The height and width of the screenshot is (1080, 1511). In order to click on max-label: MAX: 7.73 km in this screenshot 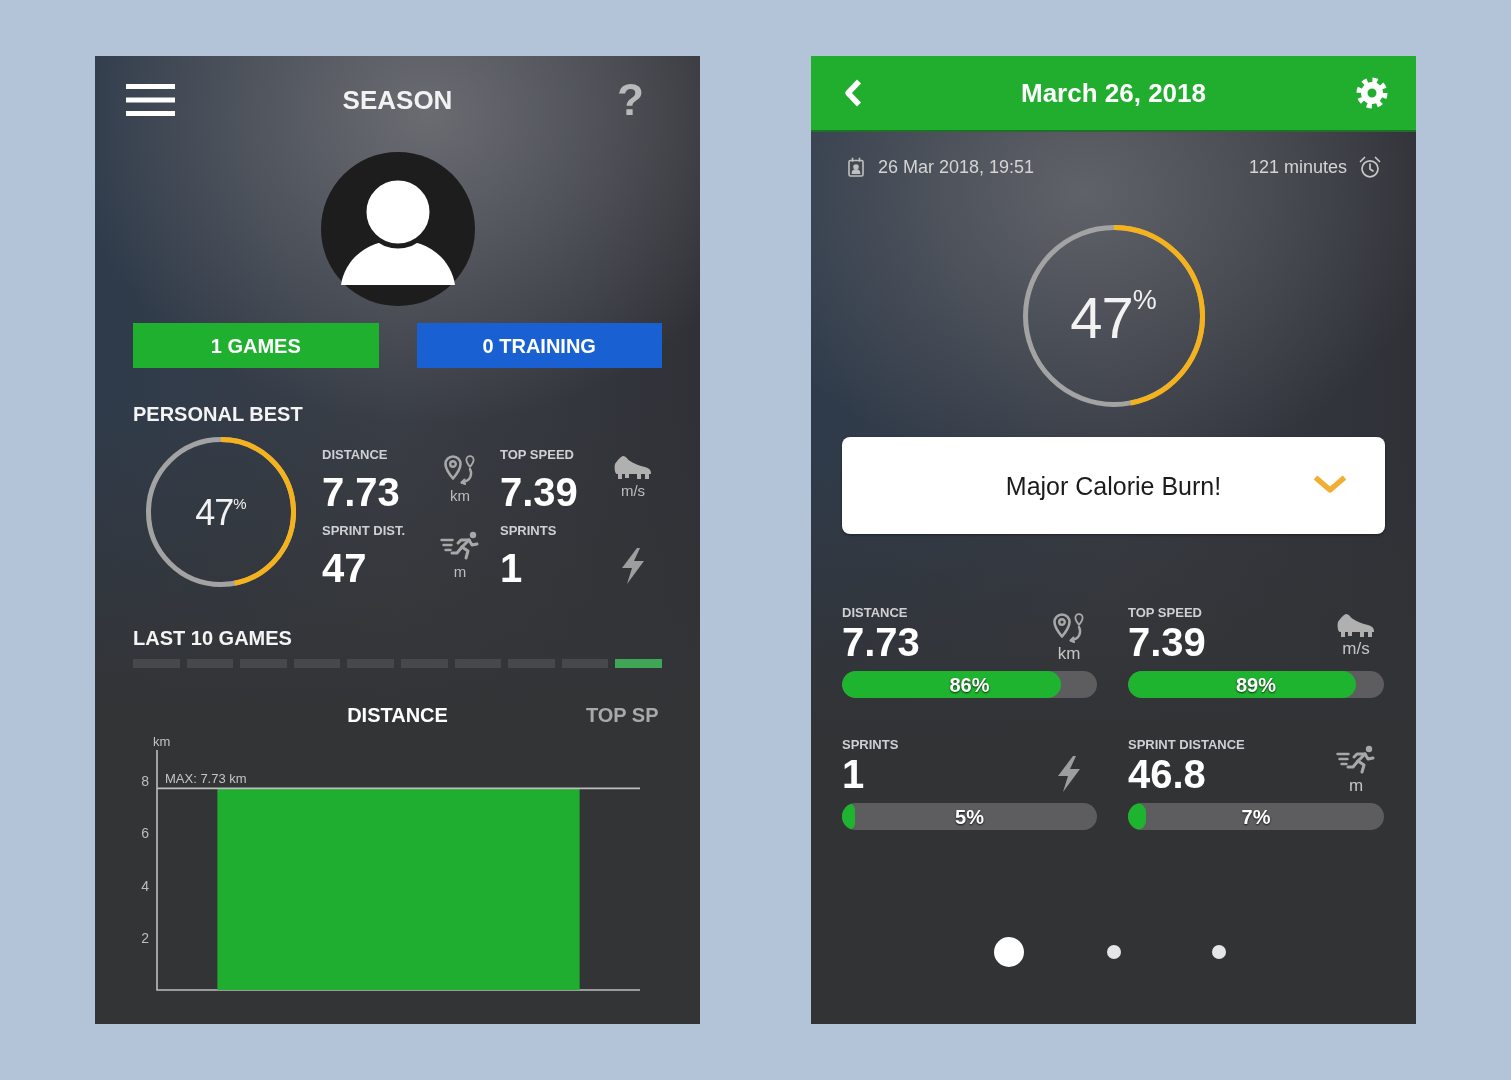, I will do `click(206, 779)`.